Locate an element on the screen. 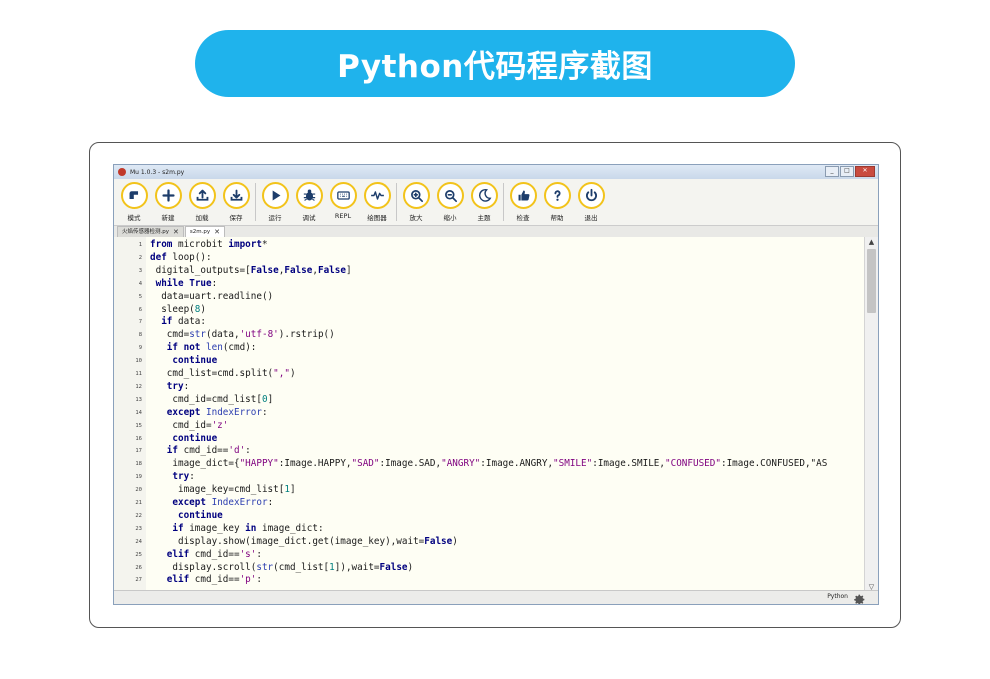  toolbar: 模式 新建 加载 保存 运行 调试 REPL 绘图器 放大 缩小 主题 检查 帮助 退出 is located at coordinates (496, 202).